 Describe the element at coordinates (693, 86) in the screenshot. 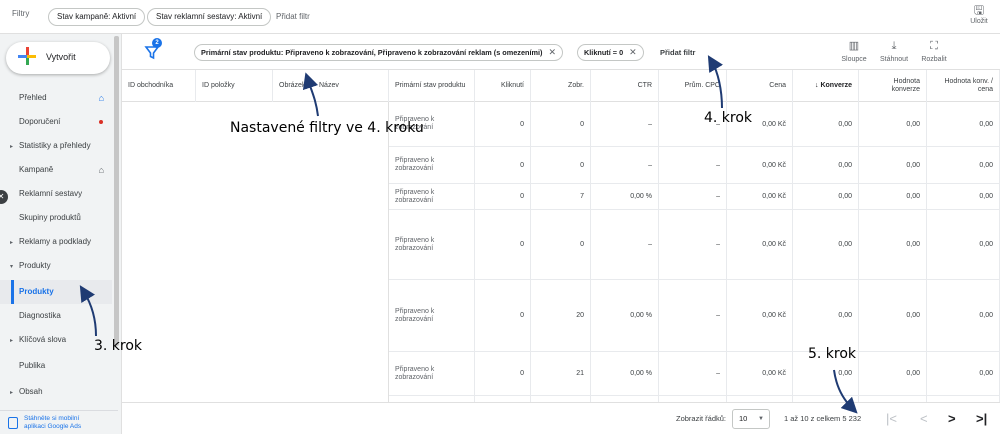

I see `col-avg-cpc: Prům. CPC` at that location.